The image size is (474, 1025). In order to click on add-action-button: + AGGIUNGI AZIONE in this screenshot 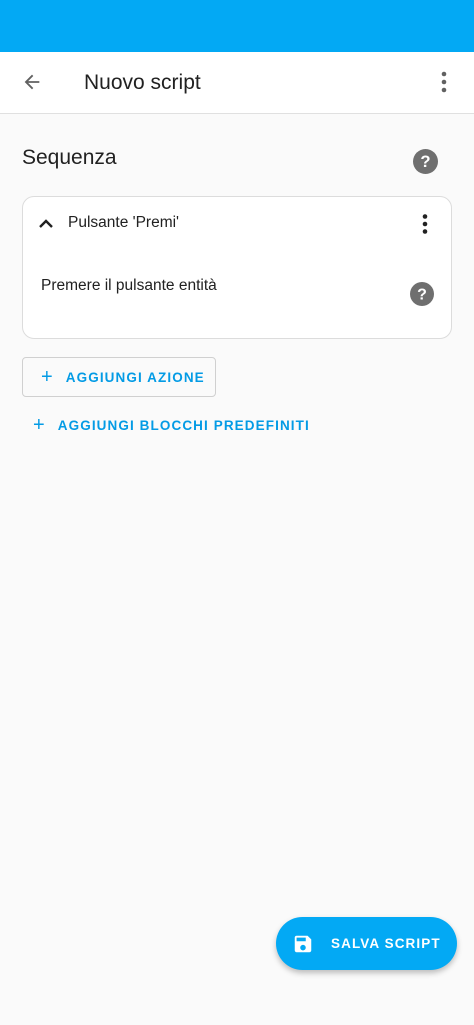, I will do `click(119, 377)`.